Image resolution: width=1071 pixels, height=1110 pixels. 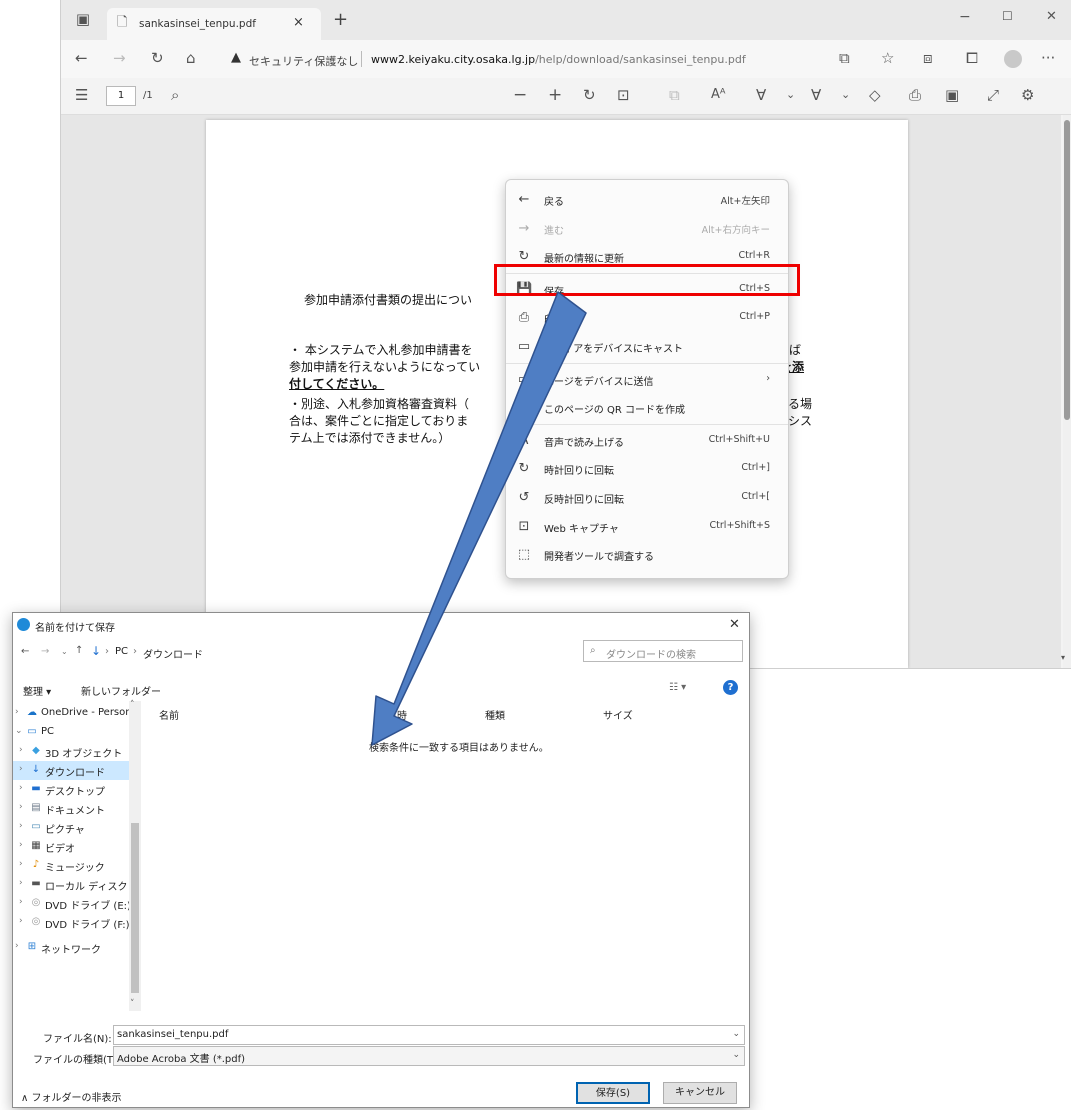 I want to click on arrow-shape, so click(x=479, y=518).